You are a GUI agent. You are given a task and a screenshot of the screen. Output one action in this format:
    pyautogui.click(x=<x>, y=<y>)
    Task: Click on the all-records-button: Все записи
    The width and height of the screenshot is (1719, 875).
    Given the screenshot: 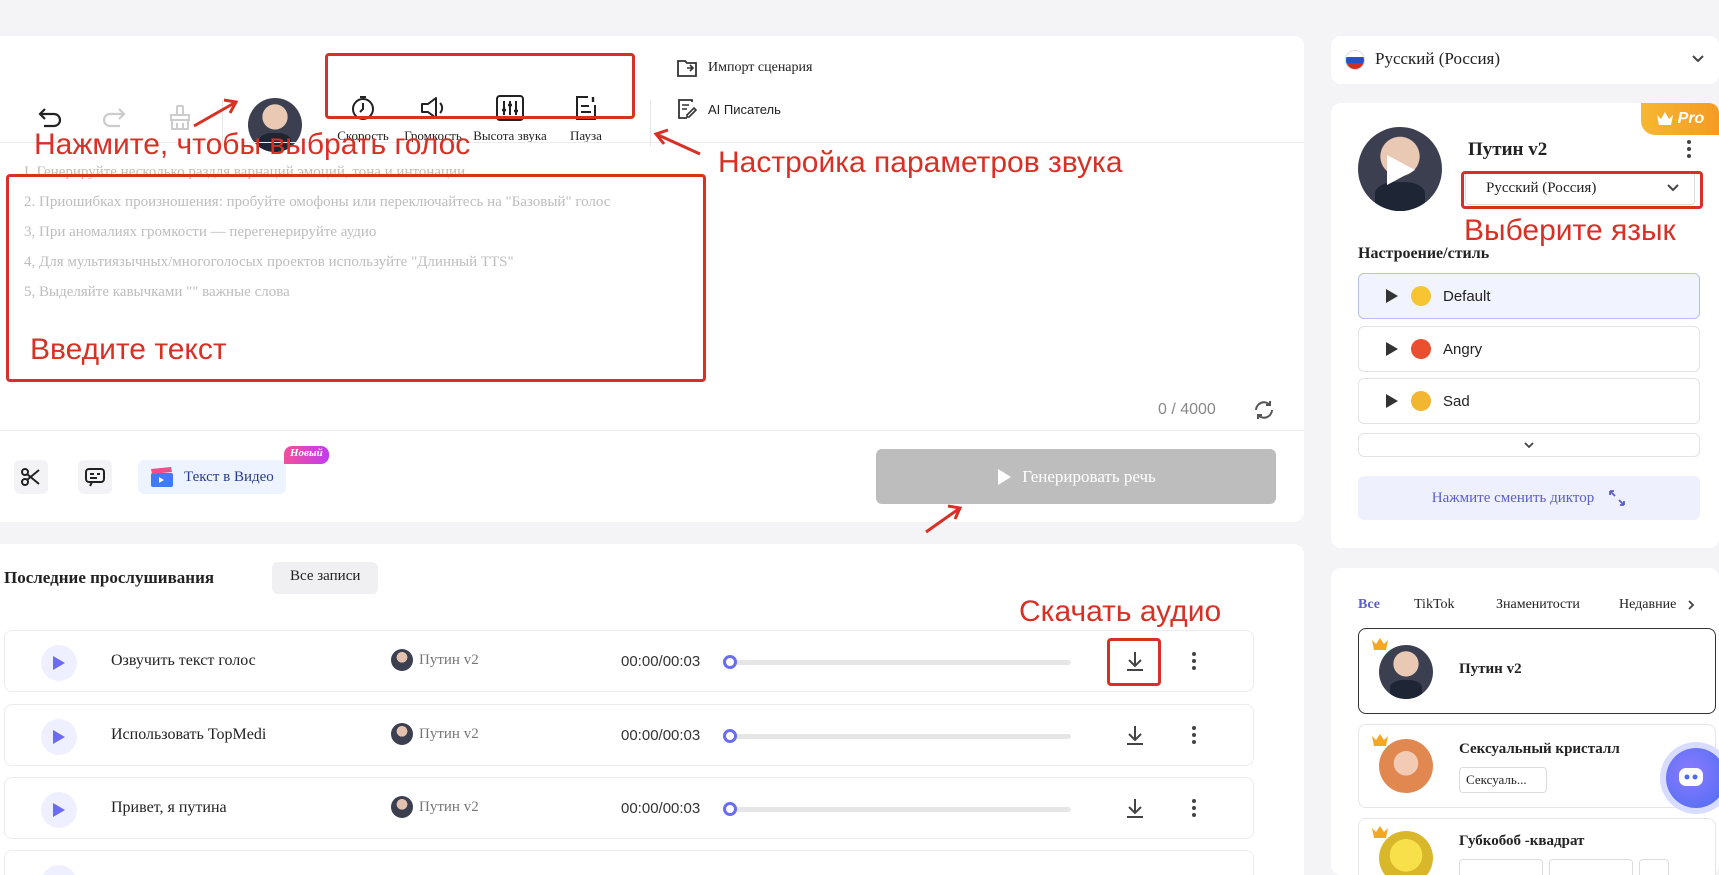 What is the action you would take?
    pyautogui.click(x=325, y=578)
    